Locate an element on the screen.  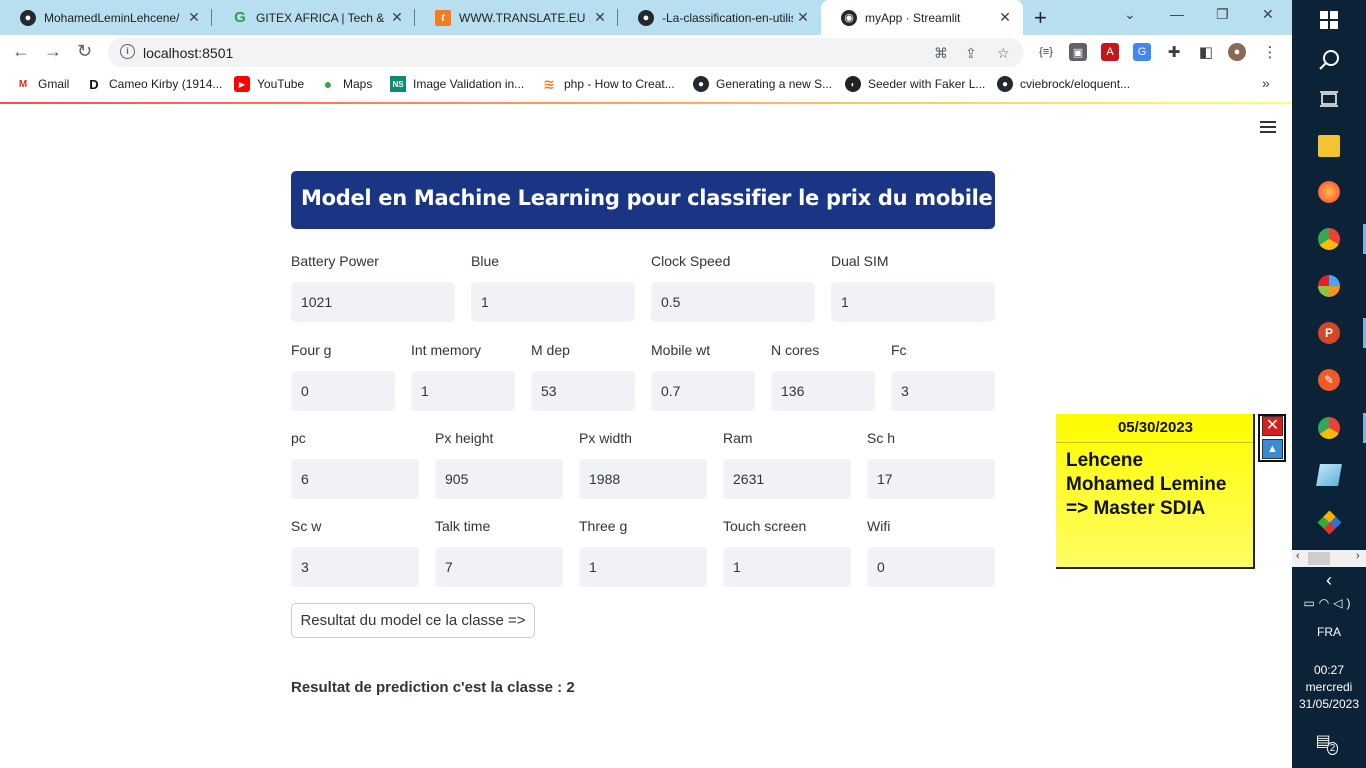
battery-power-input: 1021 is located at coordinates (373, 302).